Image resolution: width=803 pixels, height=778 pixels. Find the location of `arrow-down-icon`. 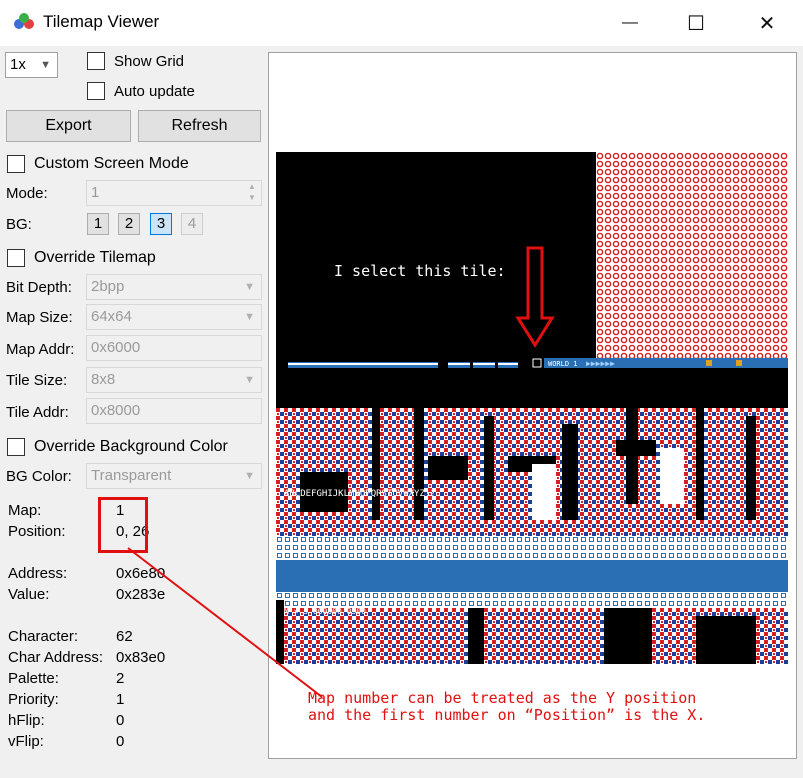

arrow-down-icon is located at coordinates (535, 297).